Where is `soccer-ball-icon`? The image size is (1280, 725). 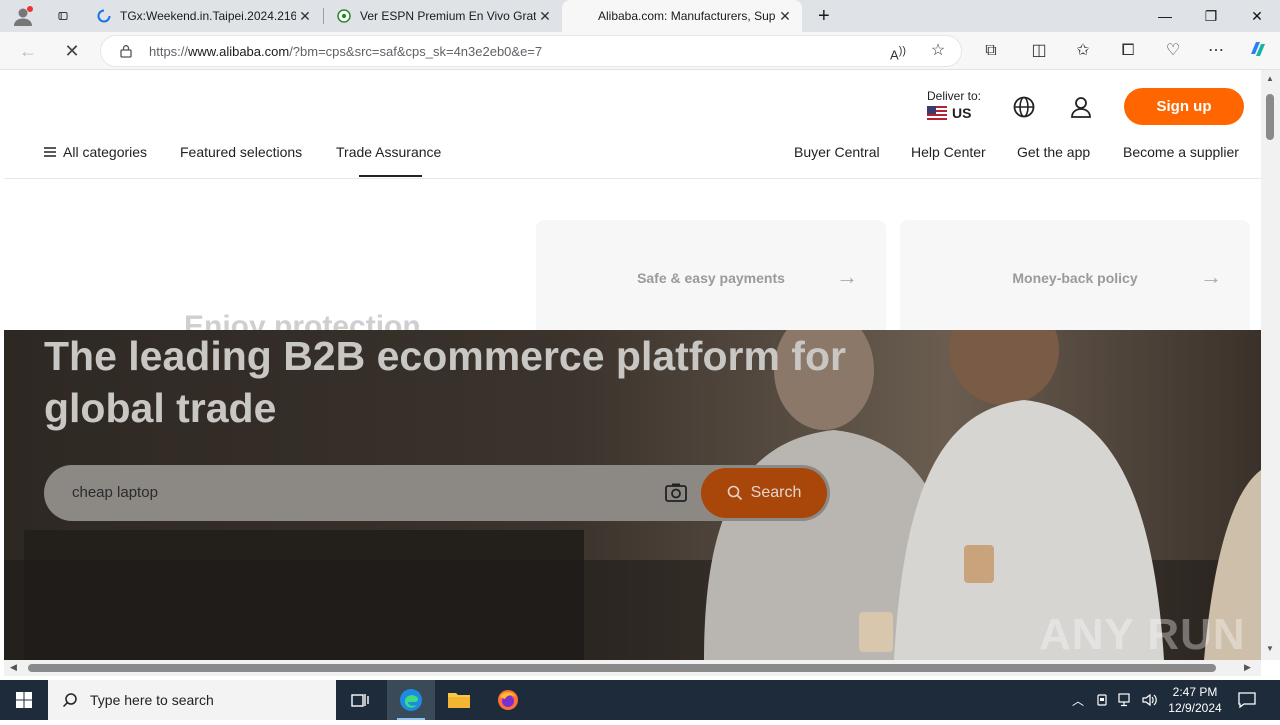 soccer-ball-icon is located at coordinates (344, 16).